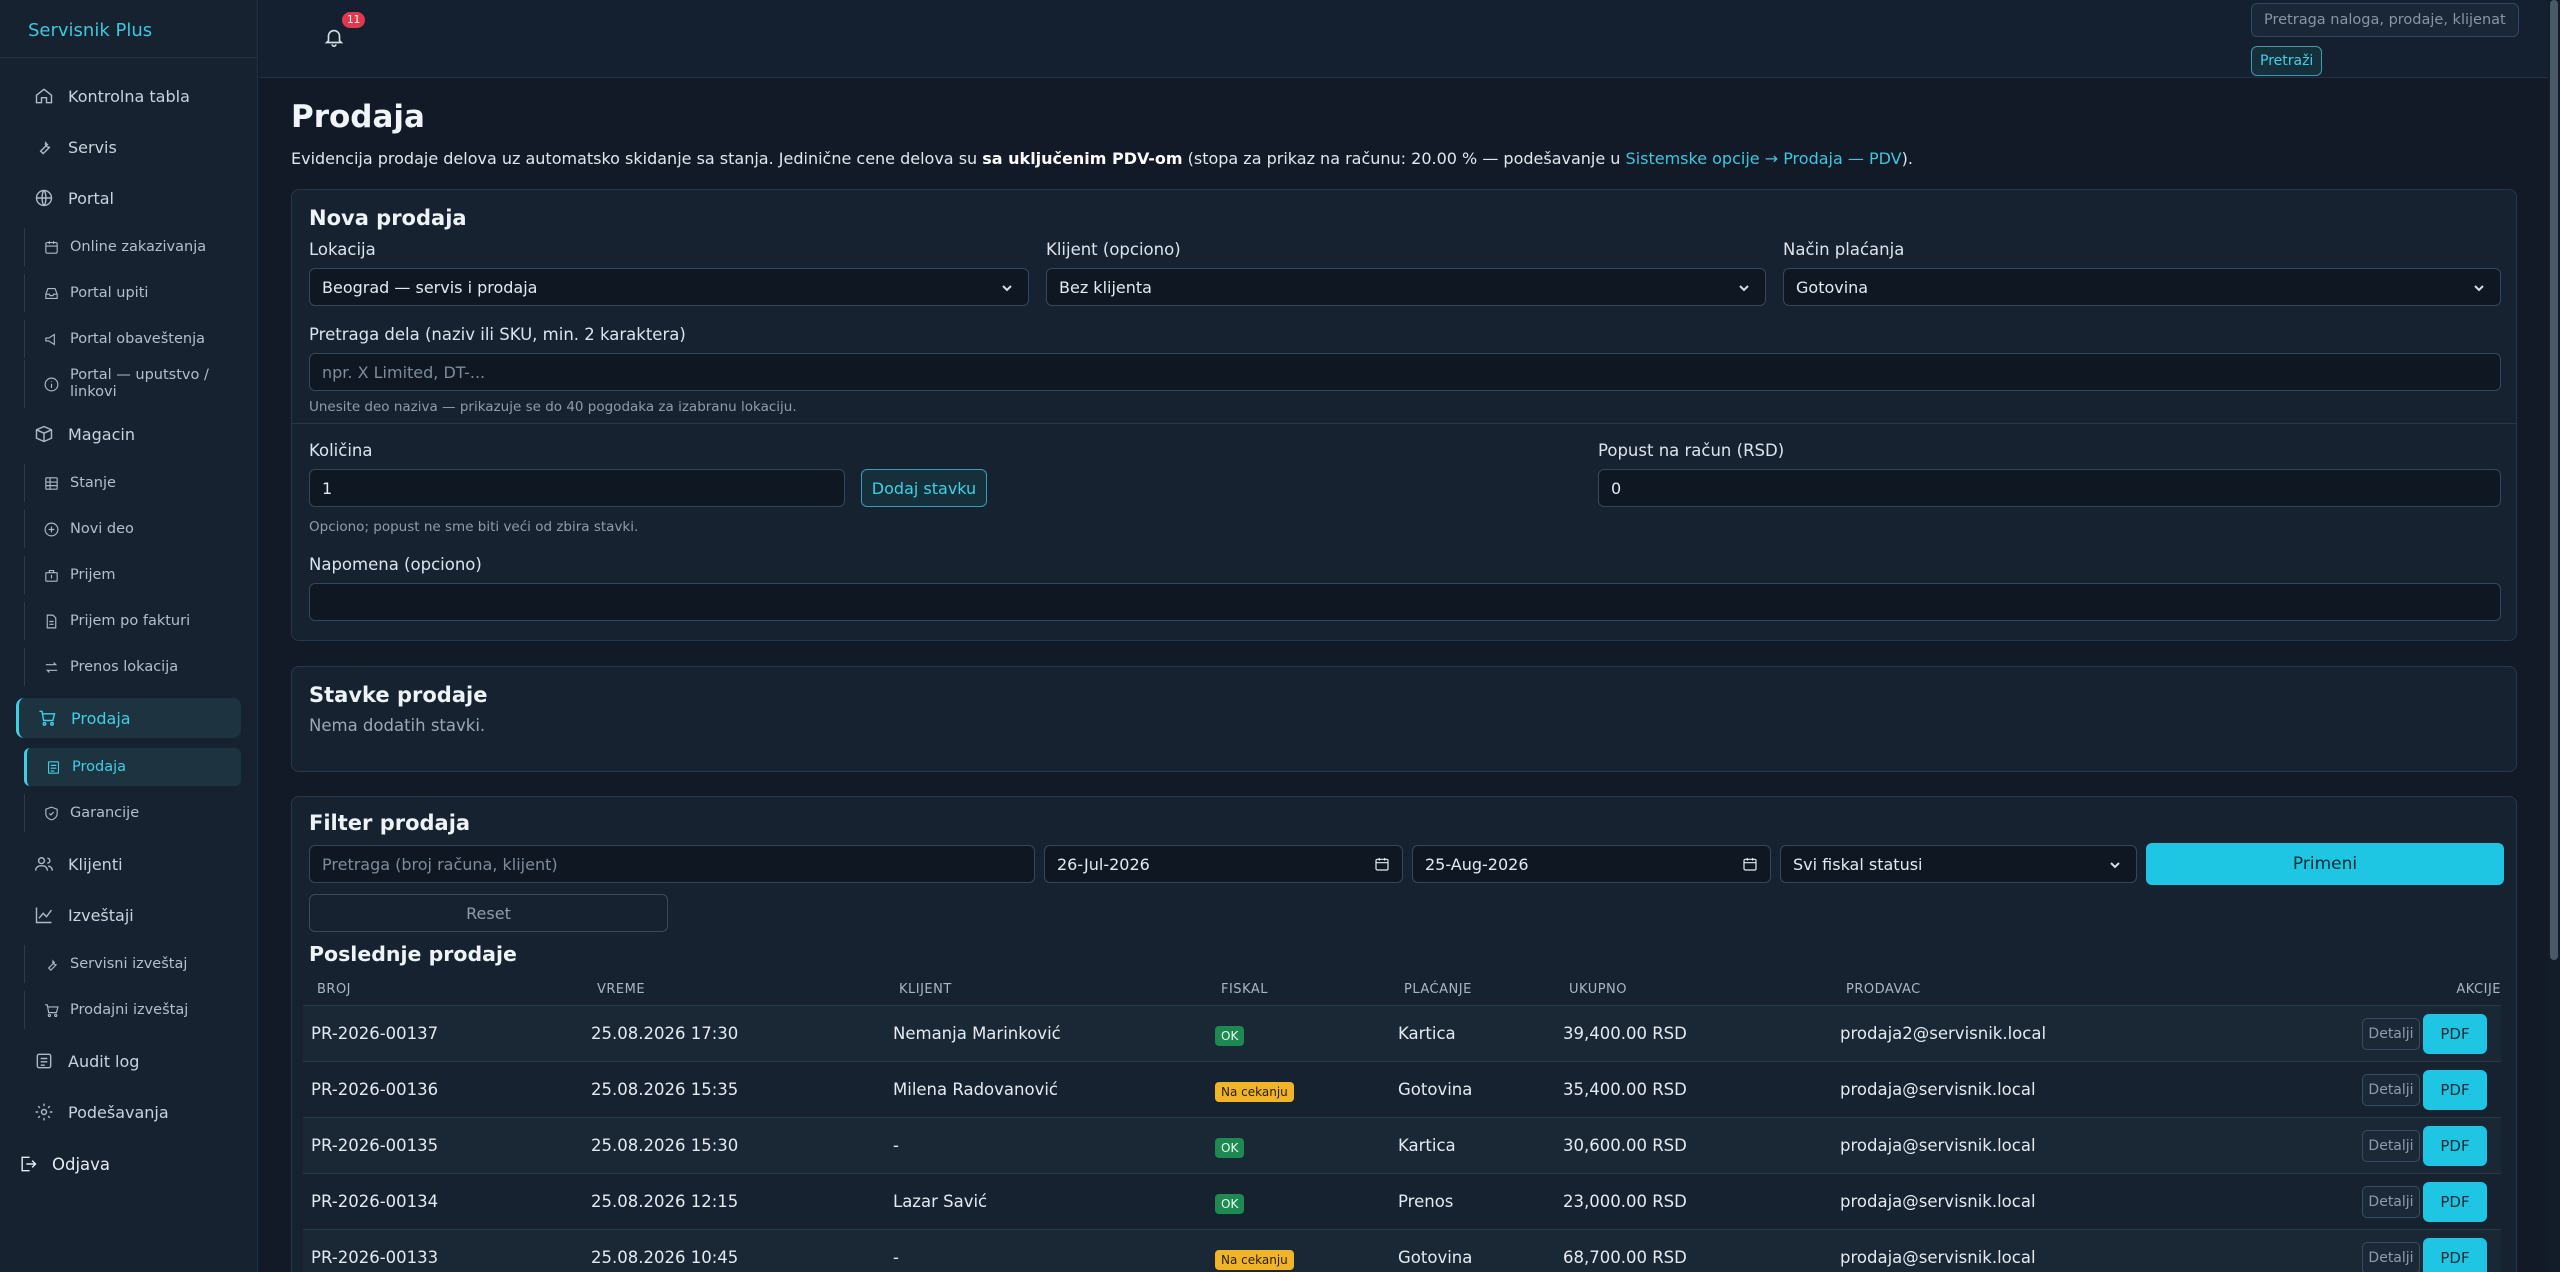 This screenshot has height=1272, width=2560. I want to click on scrollbar-thumb, so click(2554, 480).